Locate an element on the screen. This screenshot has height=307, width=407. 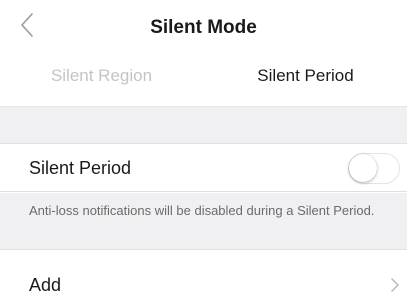
toggle-knob is located at coordinates (363, 168).